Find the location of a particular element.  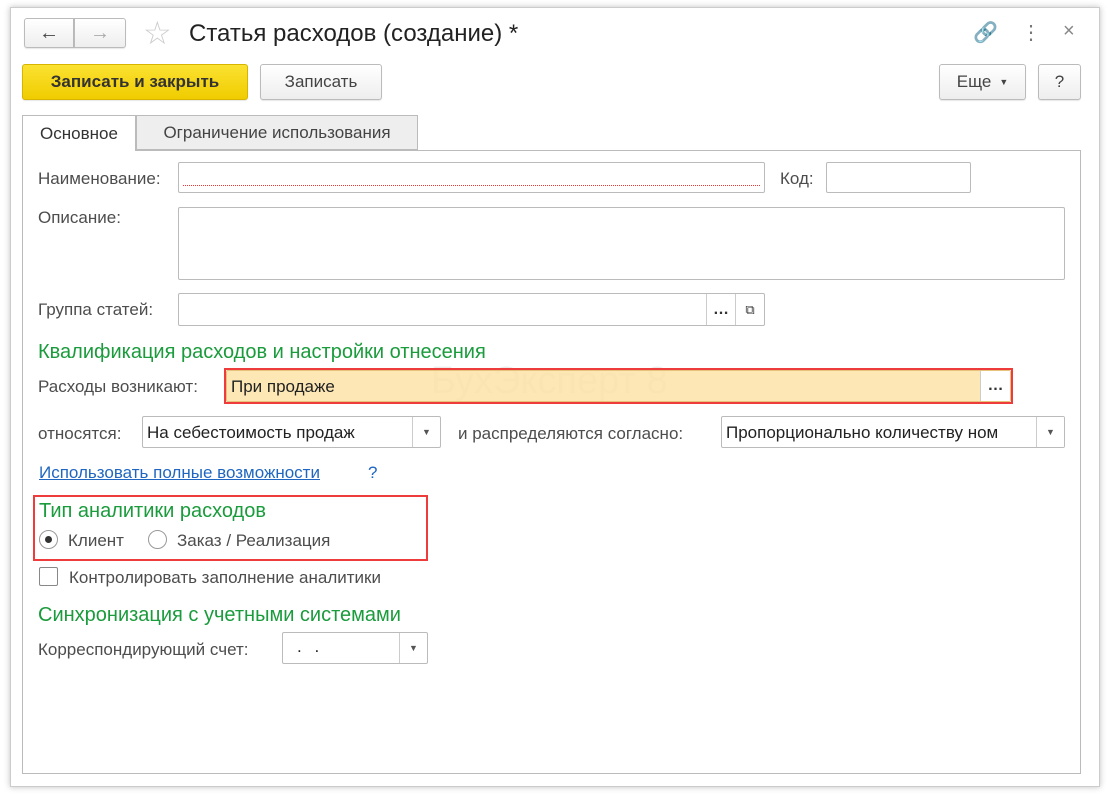

control-label: Контролировать заполнение аналитики is located at coordinates (225, 577).